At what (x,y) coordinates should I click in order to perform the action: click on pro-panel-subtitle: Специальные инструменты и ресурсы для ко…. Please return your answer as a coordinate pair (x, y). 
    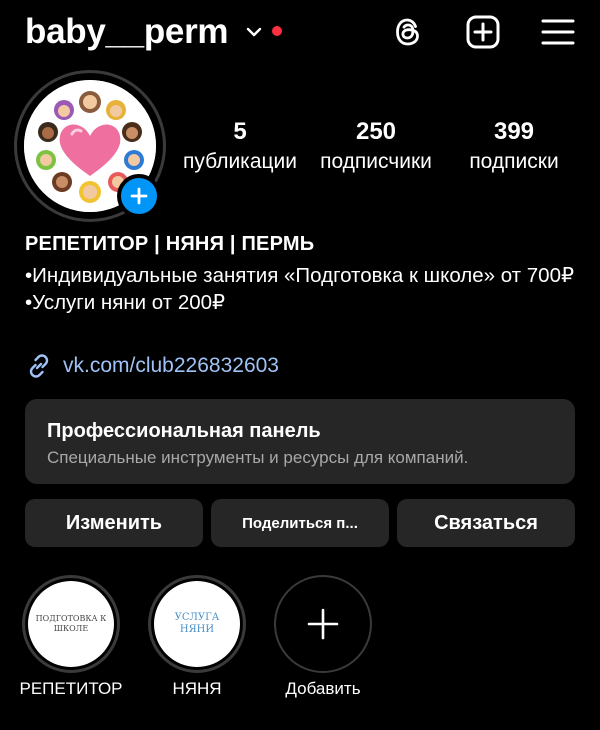
    Looking at the image, I should click on (258, 457).